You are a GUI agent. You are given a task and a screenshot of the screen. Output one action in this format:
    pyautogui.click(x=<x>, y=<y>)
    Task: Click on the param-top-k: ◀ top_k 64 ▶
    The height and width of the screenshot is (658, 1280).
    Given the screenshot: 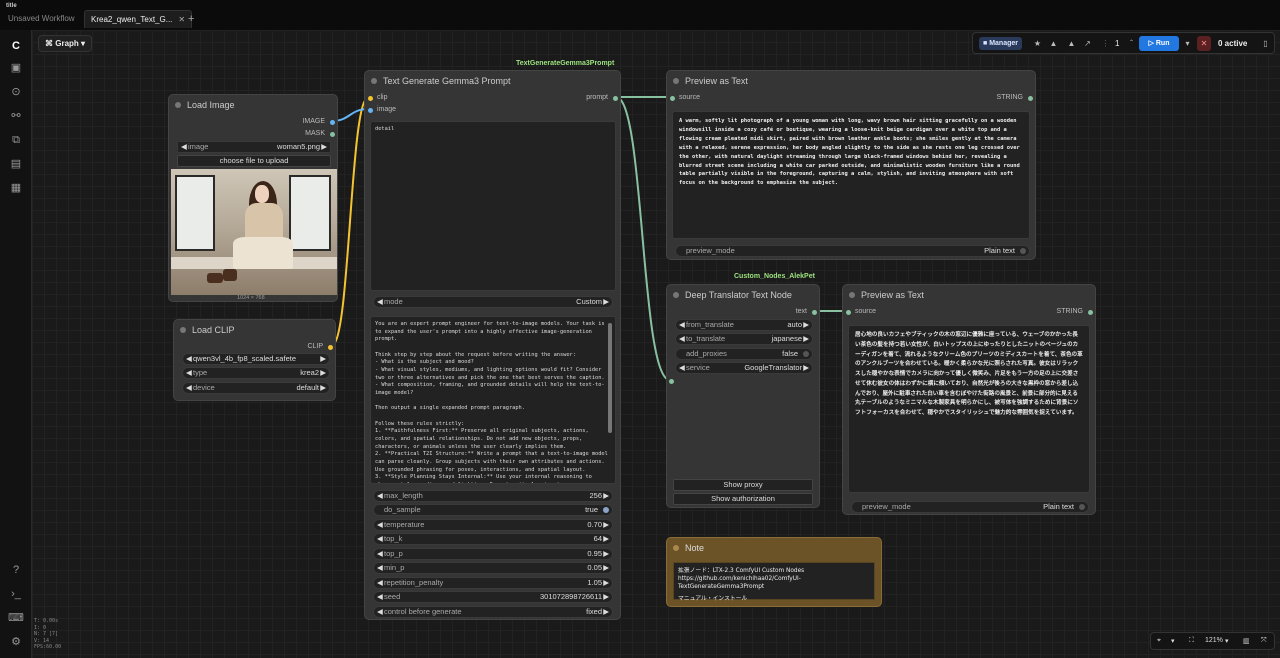 What is the action you would take?
    pyautogui.click(x=493, y=539)
    